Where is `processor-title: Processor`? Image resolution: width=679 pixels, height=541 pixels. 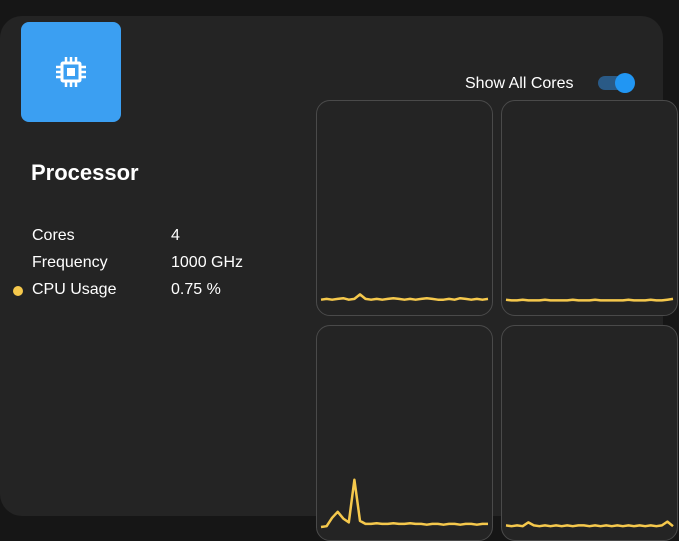
processor-title: Processor is located at coordinates (85, 172).